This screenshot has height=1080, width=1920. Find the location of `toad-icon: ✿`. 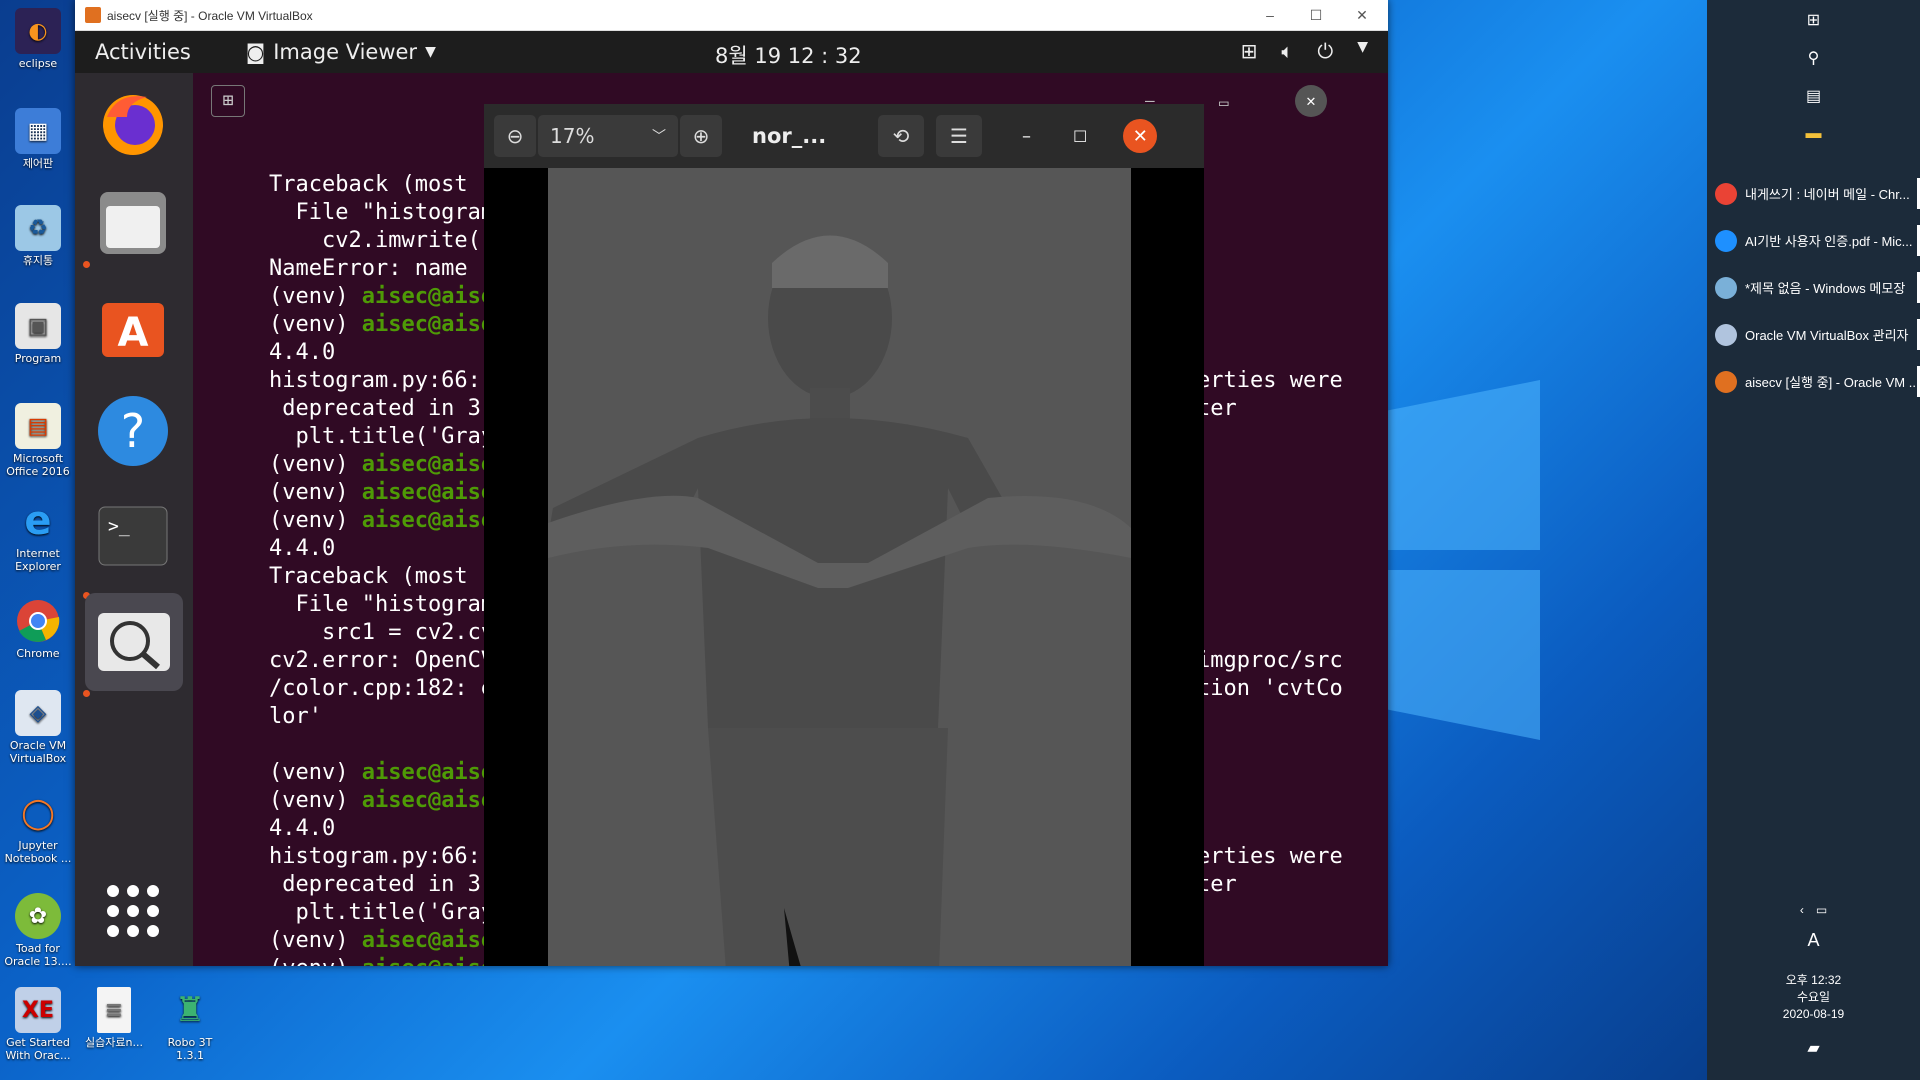

toad-icon: ✿ is located at coordinates (38, 916).